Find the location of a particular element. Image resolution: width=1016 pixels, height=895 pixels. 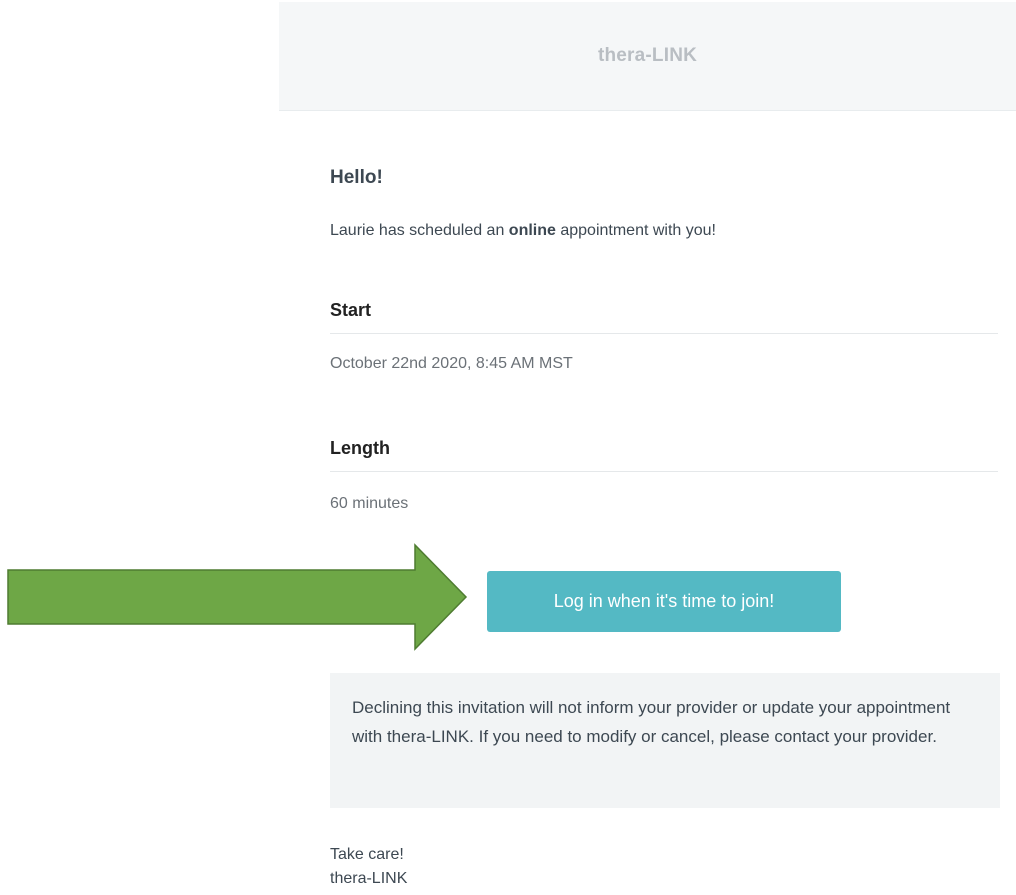

intro-text-bold: online is located at coordinates (532, 230).